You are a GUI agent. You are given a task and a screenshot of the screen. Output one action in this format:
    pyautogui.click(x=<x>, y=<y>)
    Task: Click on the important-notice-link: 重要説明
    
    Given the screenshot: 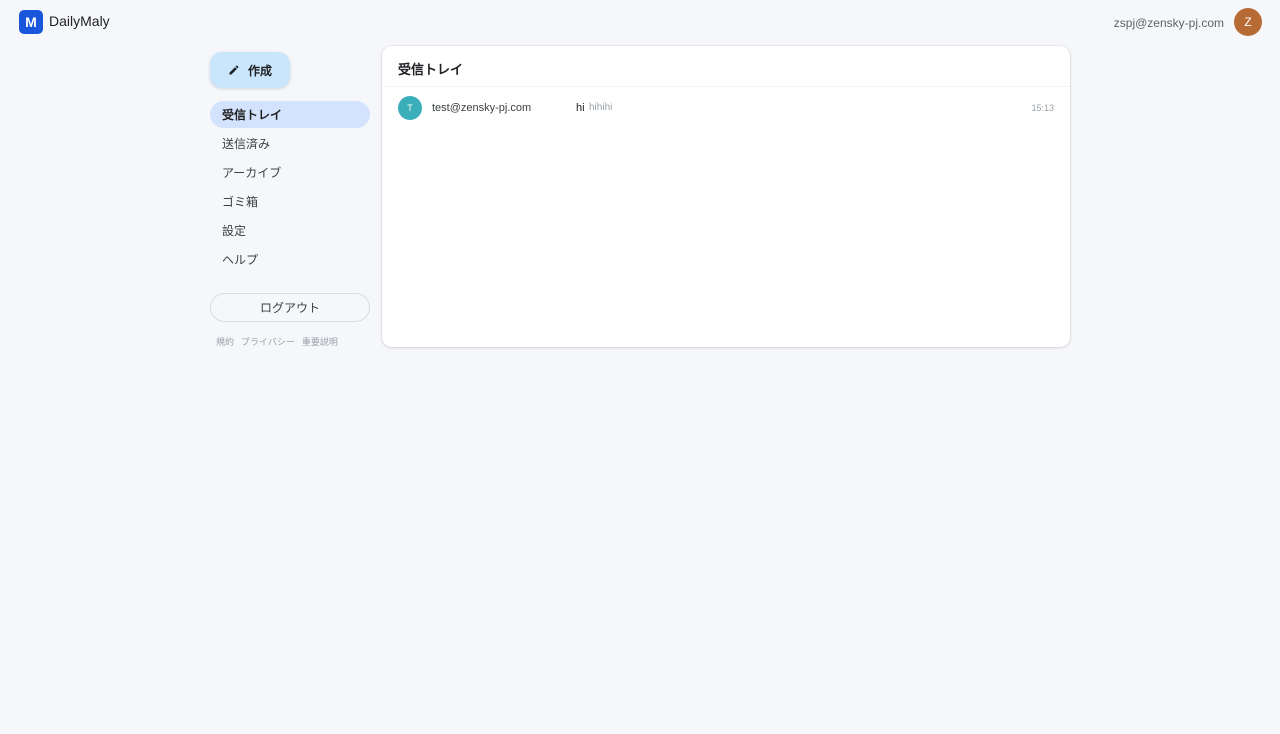 What is the action you would take?
    pyautogui.click(x=320, y=341)
    